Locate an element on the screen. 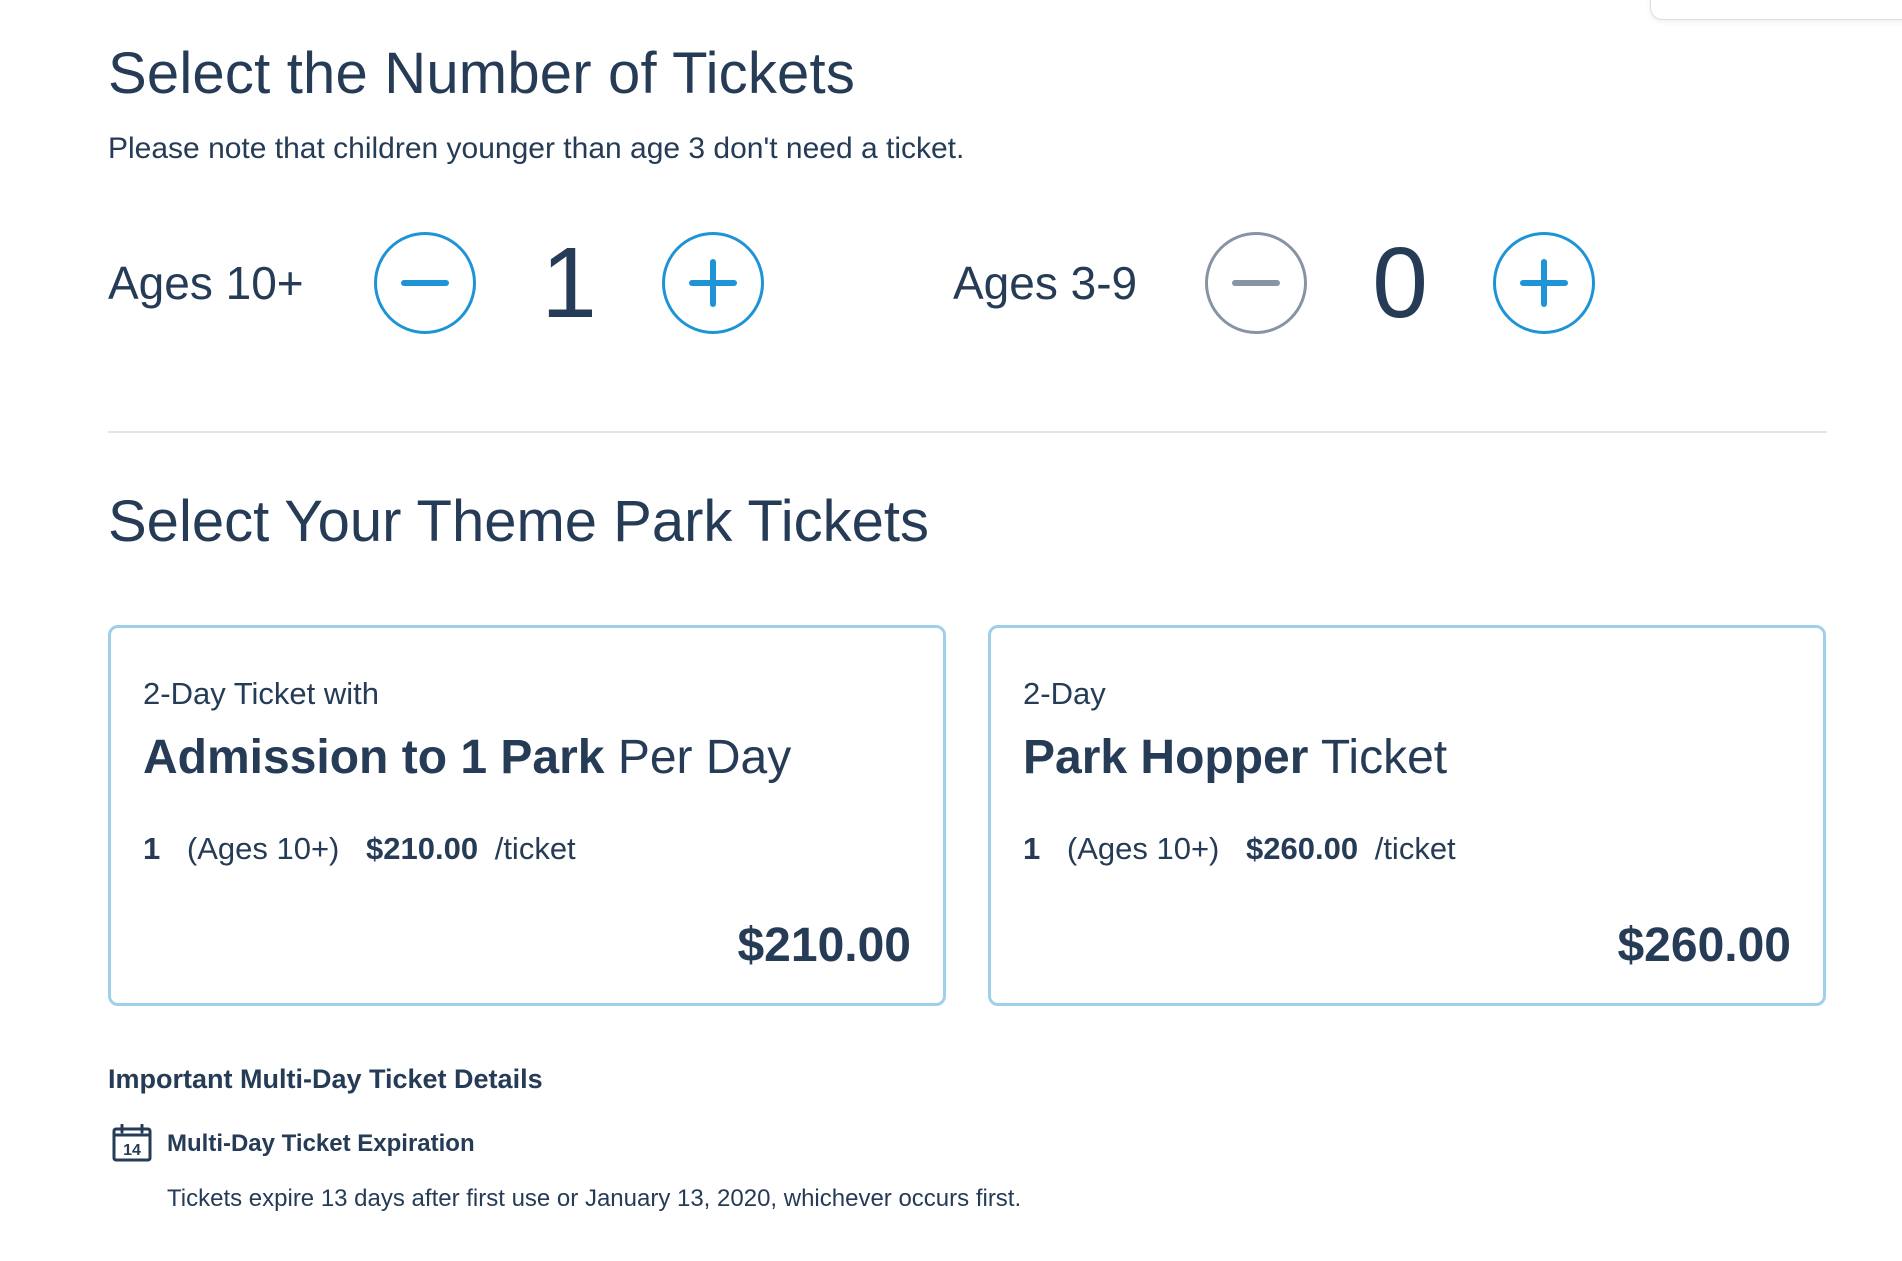  ticket-card-title-bold: Park Hopper is located at coordinates (1166, 757).